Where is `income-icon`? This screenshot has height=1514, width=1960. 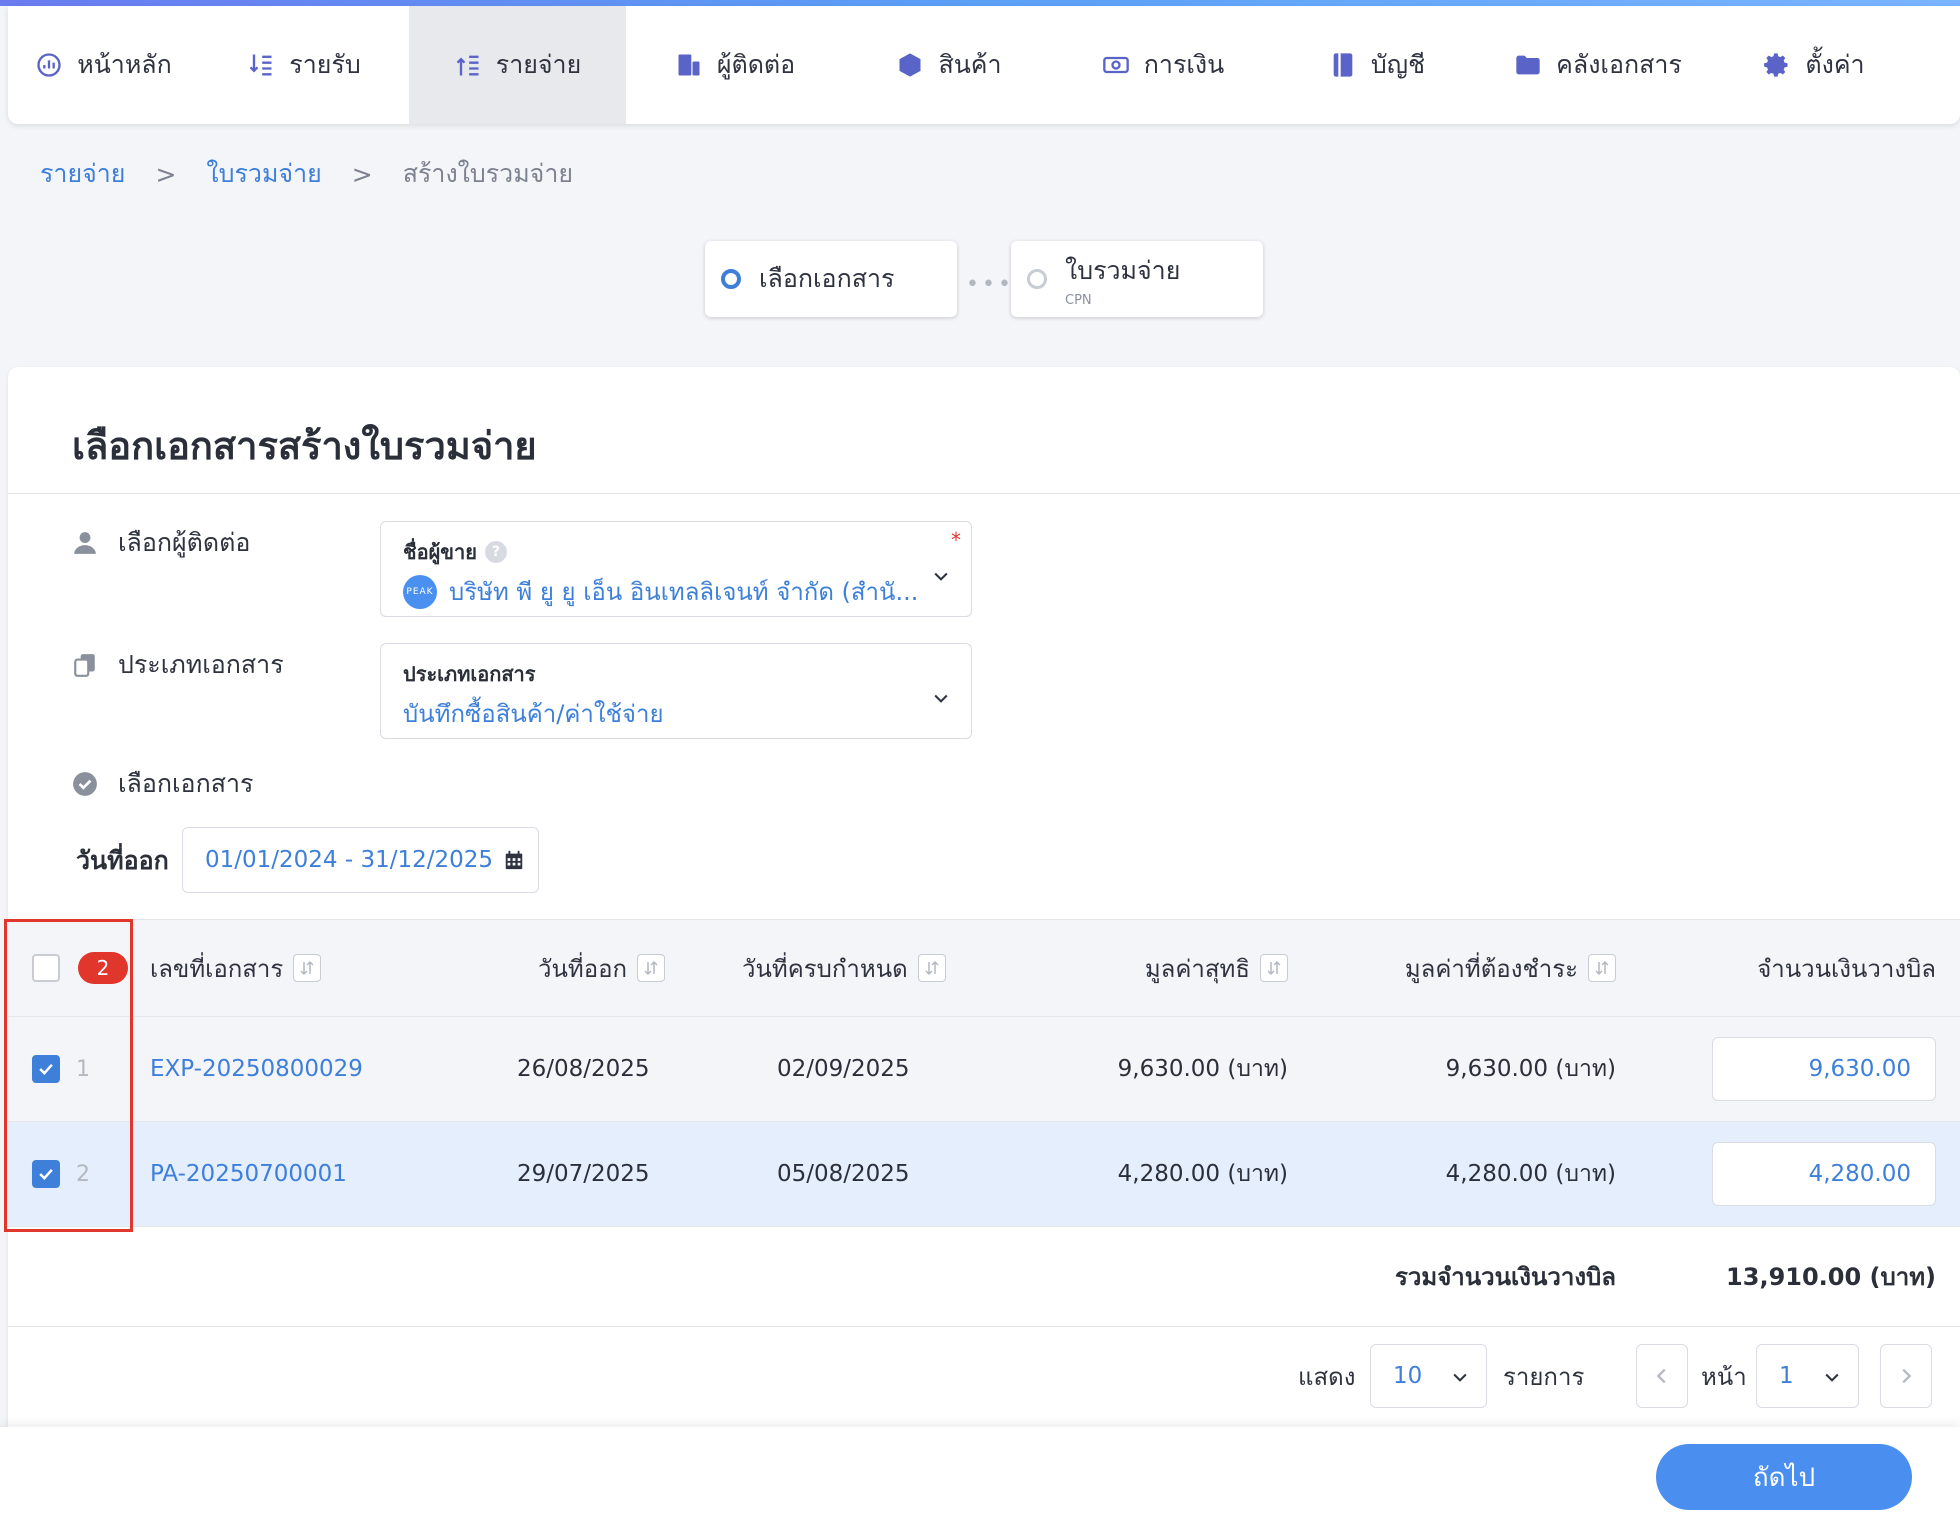 income-icon is located at coordinates (261, 65).